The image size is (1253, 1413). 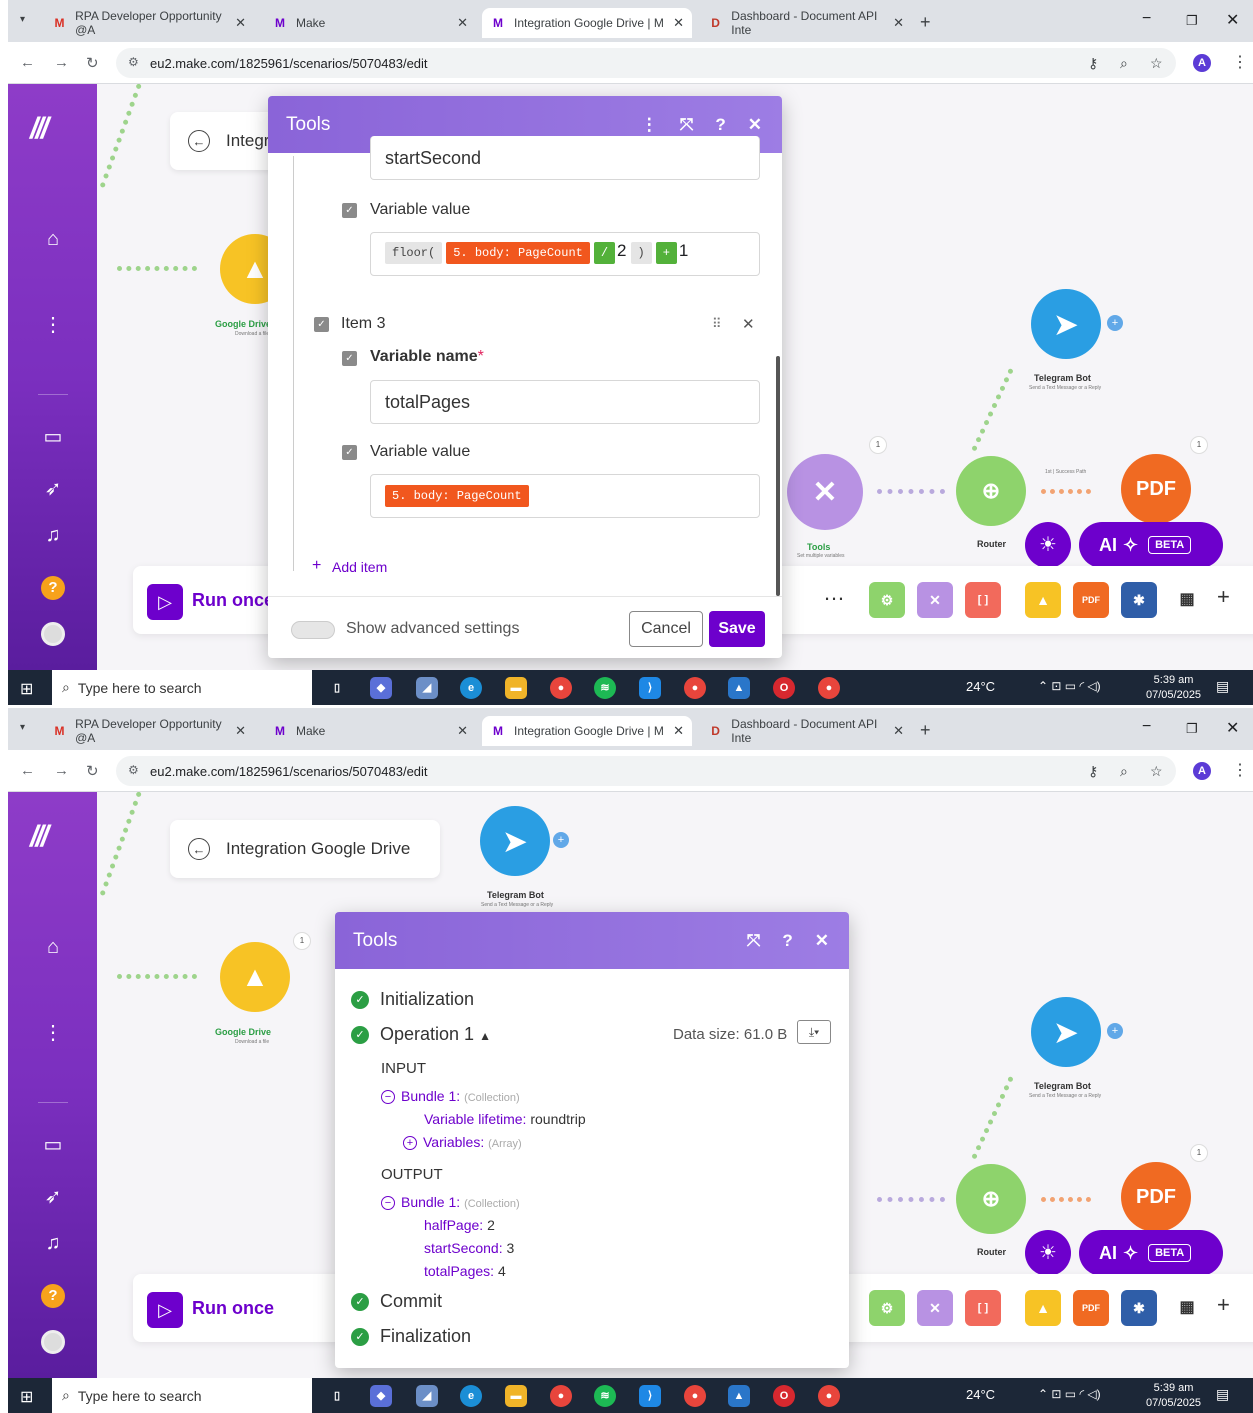 What do you see at coordinates (53, 1144) in the screenshot?
I see `book-icon: ▭` at bounding box center [53, 1144].